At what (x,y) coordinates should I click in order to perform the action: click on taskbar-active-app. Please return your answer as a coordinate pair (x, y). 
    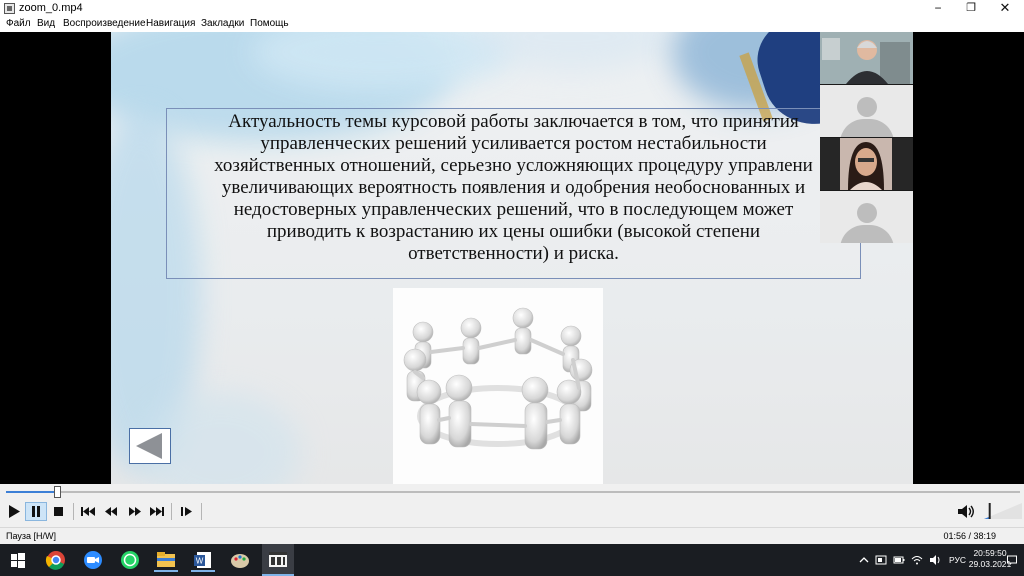
    Looking at the image, I should click on (278, 560).